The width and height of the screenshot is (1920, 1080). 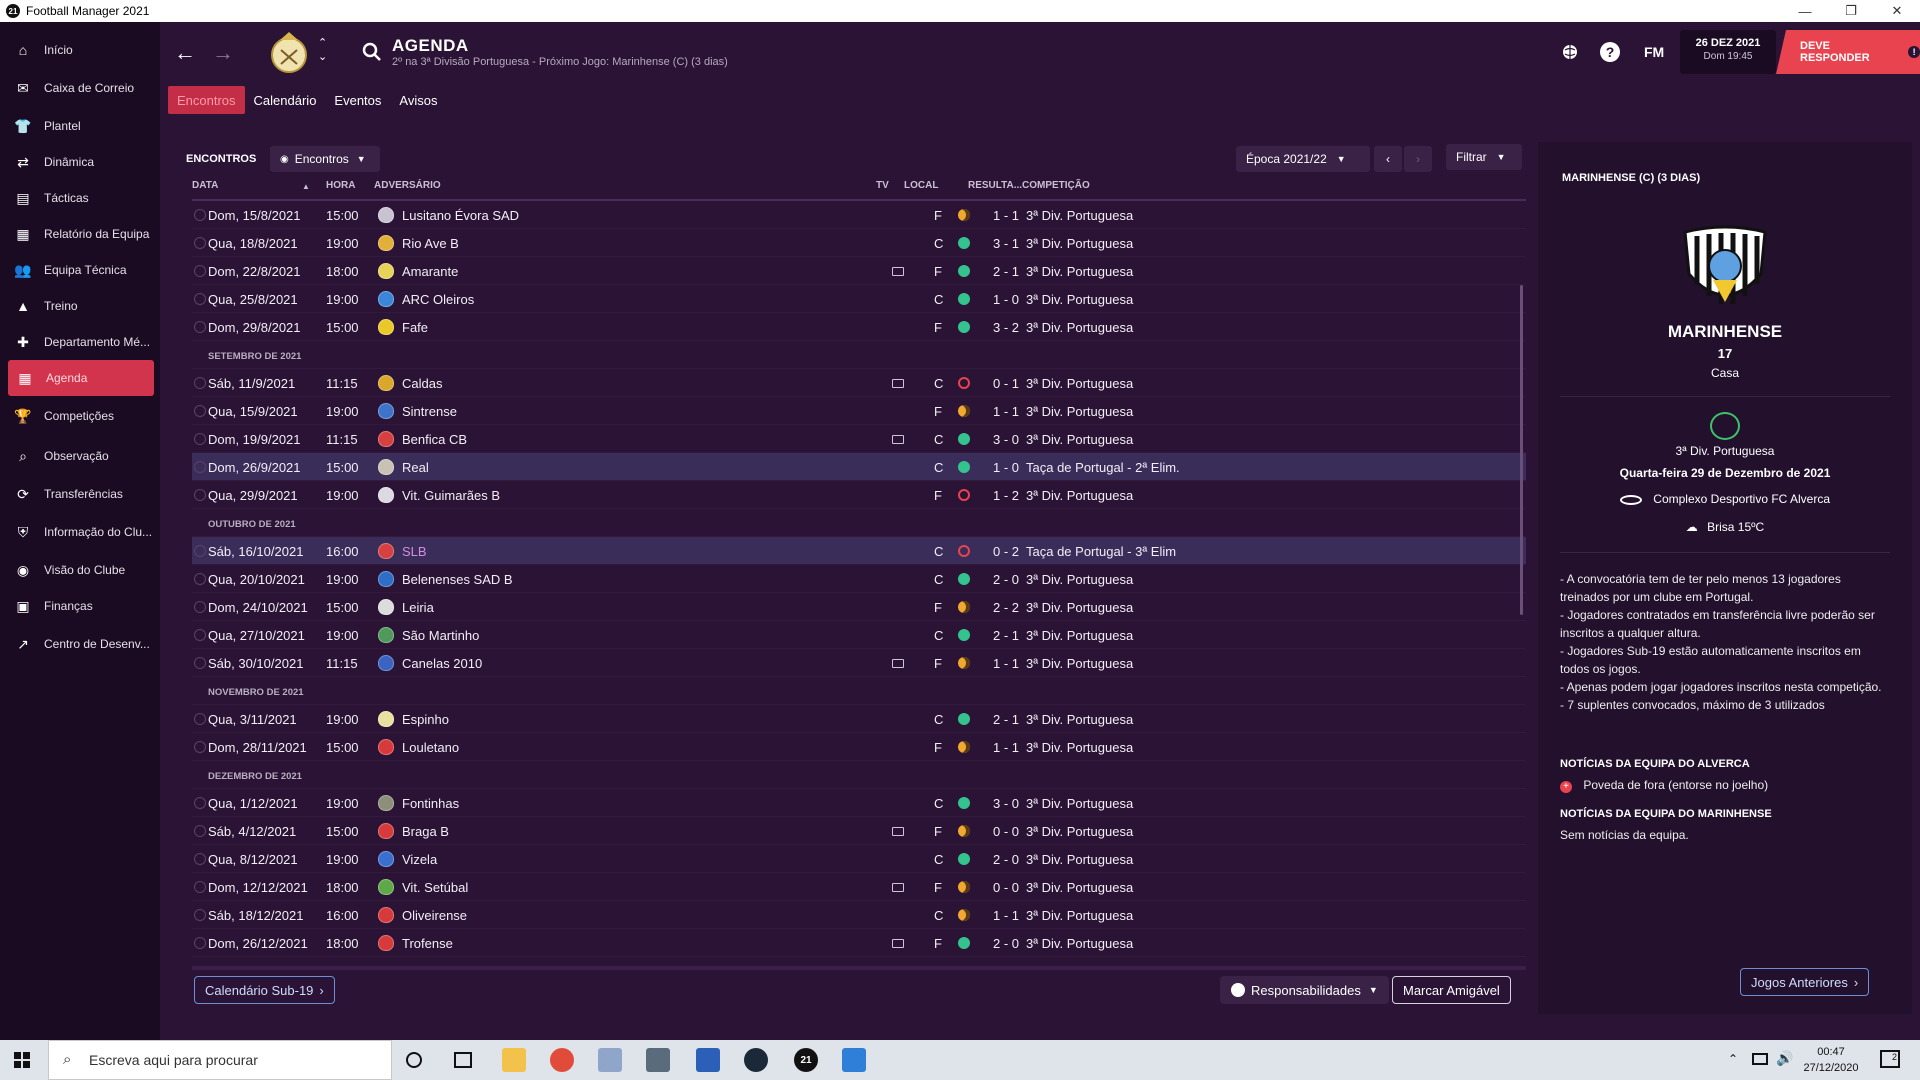 I want to click on taskbar-clock: 00:47 27/12/2020, so click(x=1831, y=1060).